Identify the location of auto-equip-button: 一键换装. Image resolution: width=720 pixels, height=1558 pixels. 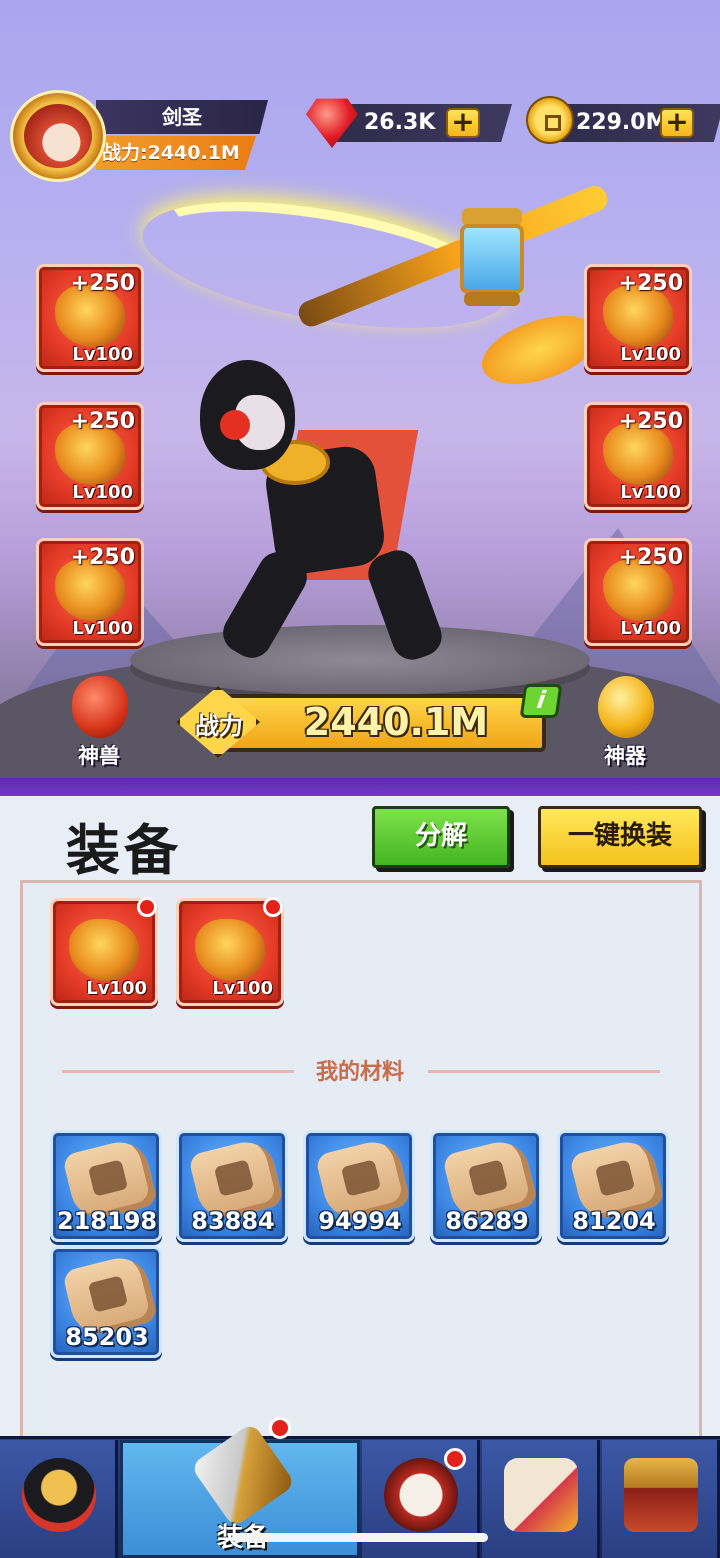
(620, 837).